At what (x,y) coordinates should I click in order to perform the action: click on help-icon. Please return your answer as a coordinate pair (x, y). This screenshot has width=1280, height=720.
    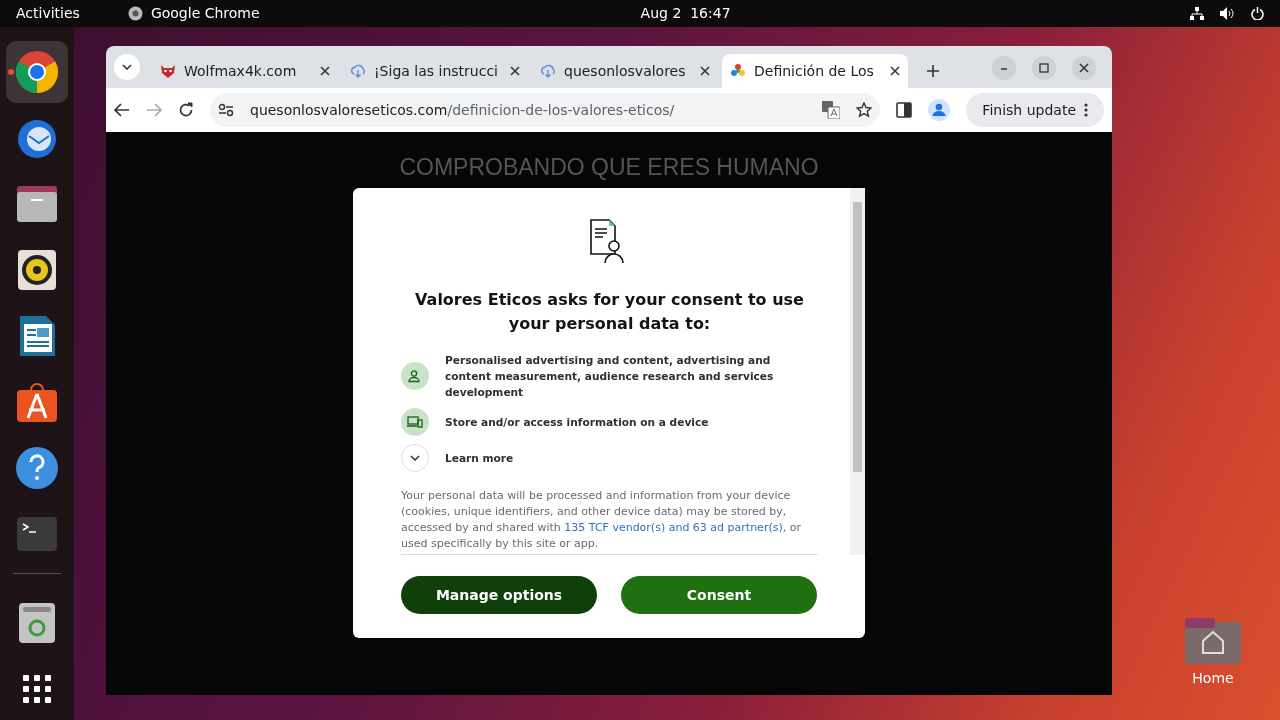
    Looking at the image, I should click on (37, 468).